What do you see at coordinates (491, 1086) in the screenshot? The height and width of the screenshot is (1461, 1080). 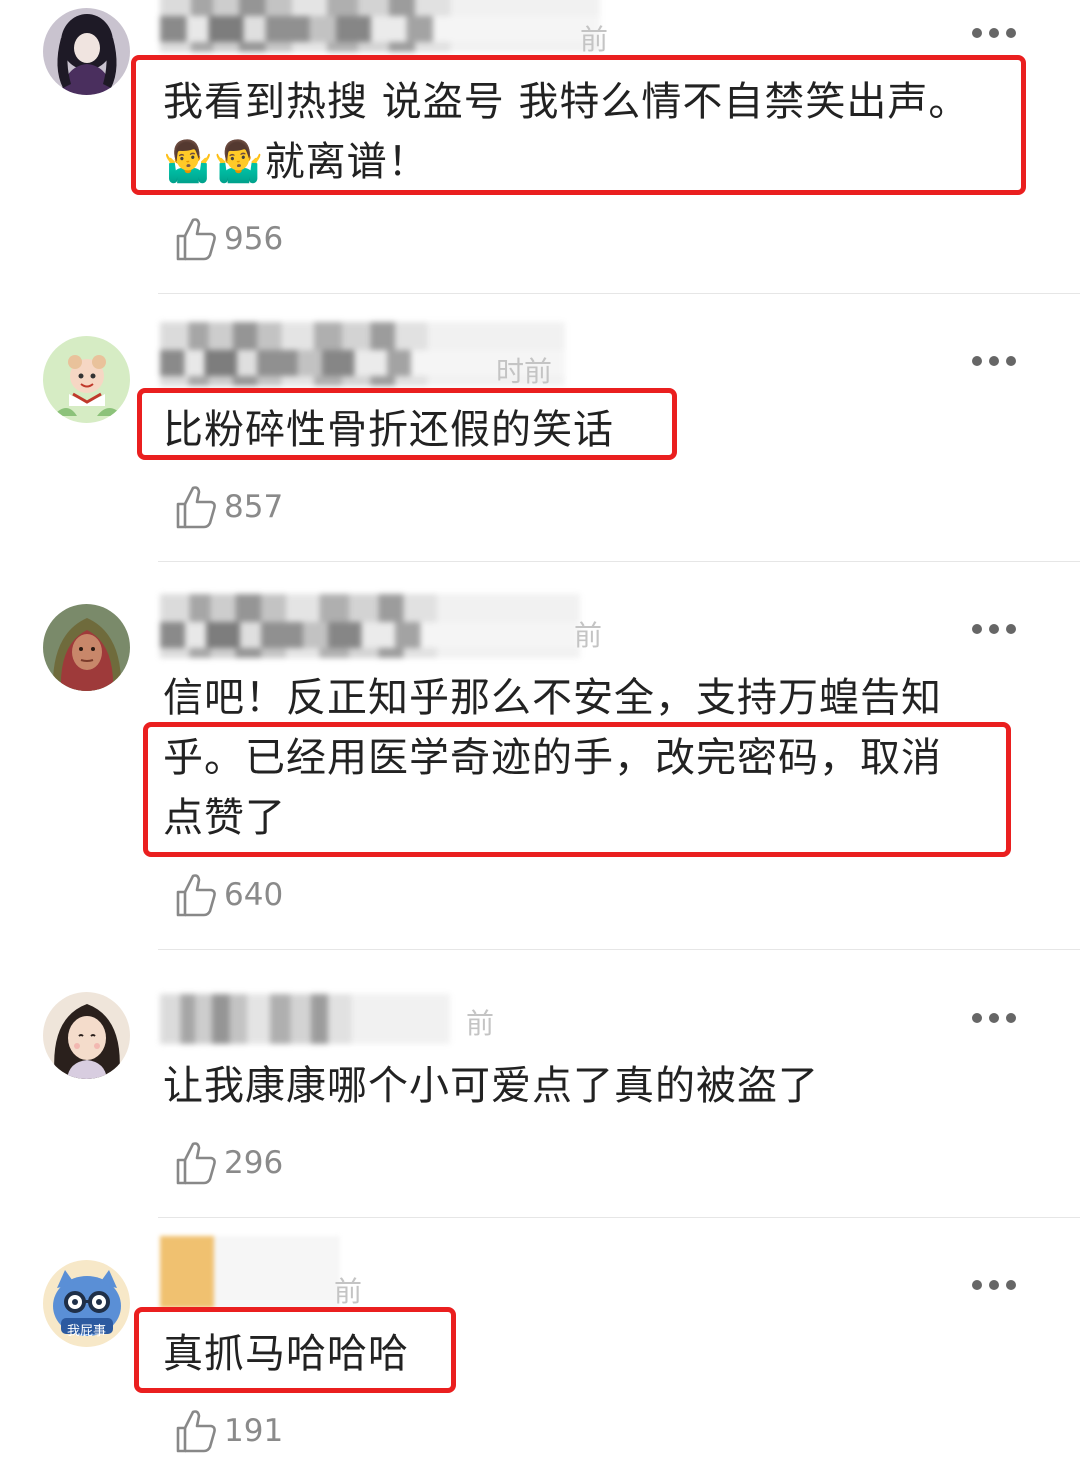 I see `comment-line: 让我康康哪个小可爱点了真的被盗了` at bounding box center [491, 1086].